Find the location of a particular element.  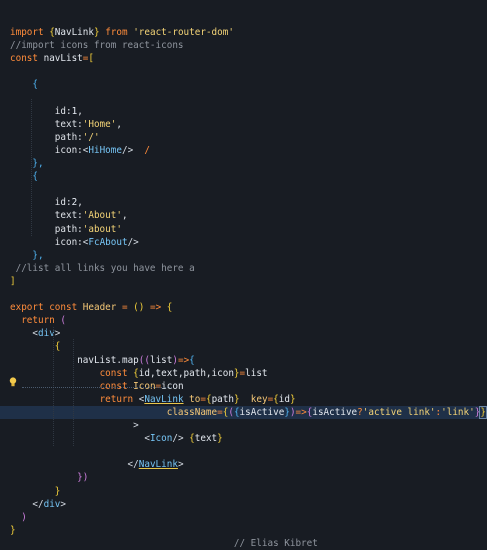

code-token: ] is located at coordinates (13, 281).